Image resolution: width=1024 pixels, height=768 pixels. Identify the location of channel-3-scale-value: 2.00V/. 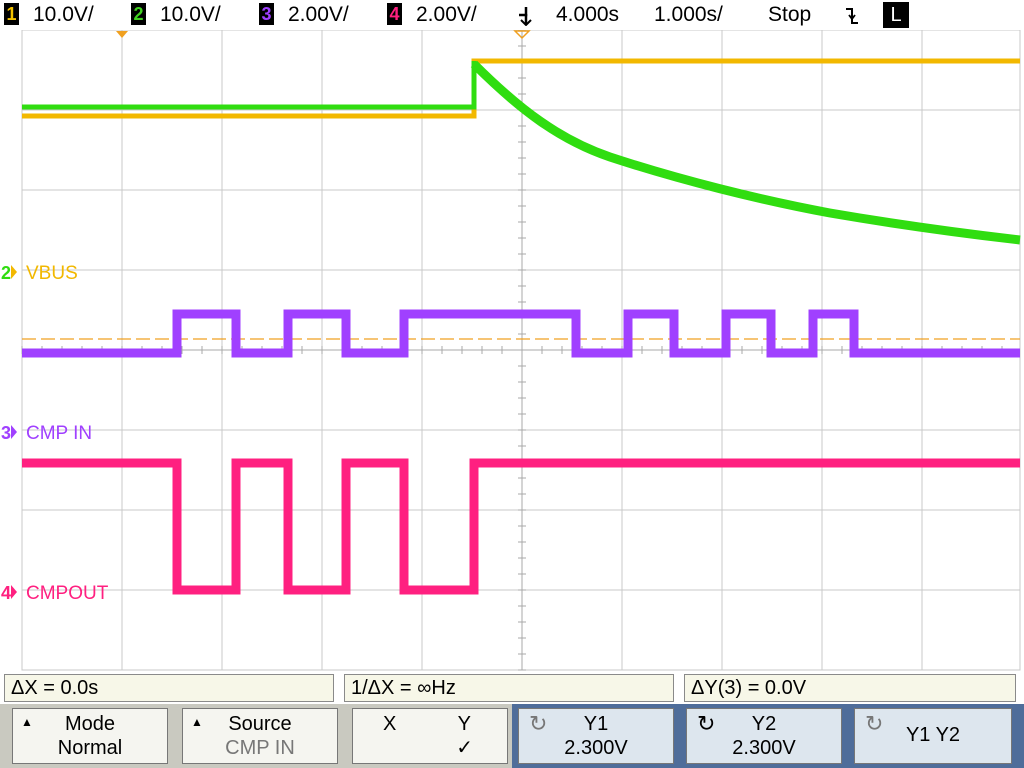
(318, 14).